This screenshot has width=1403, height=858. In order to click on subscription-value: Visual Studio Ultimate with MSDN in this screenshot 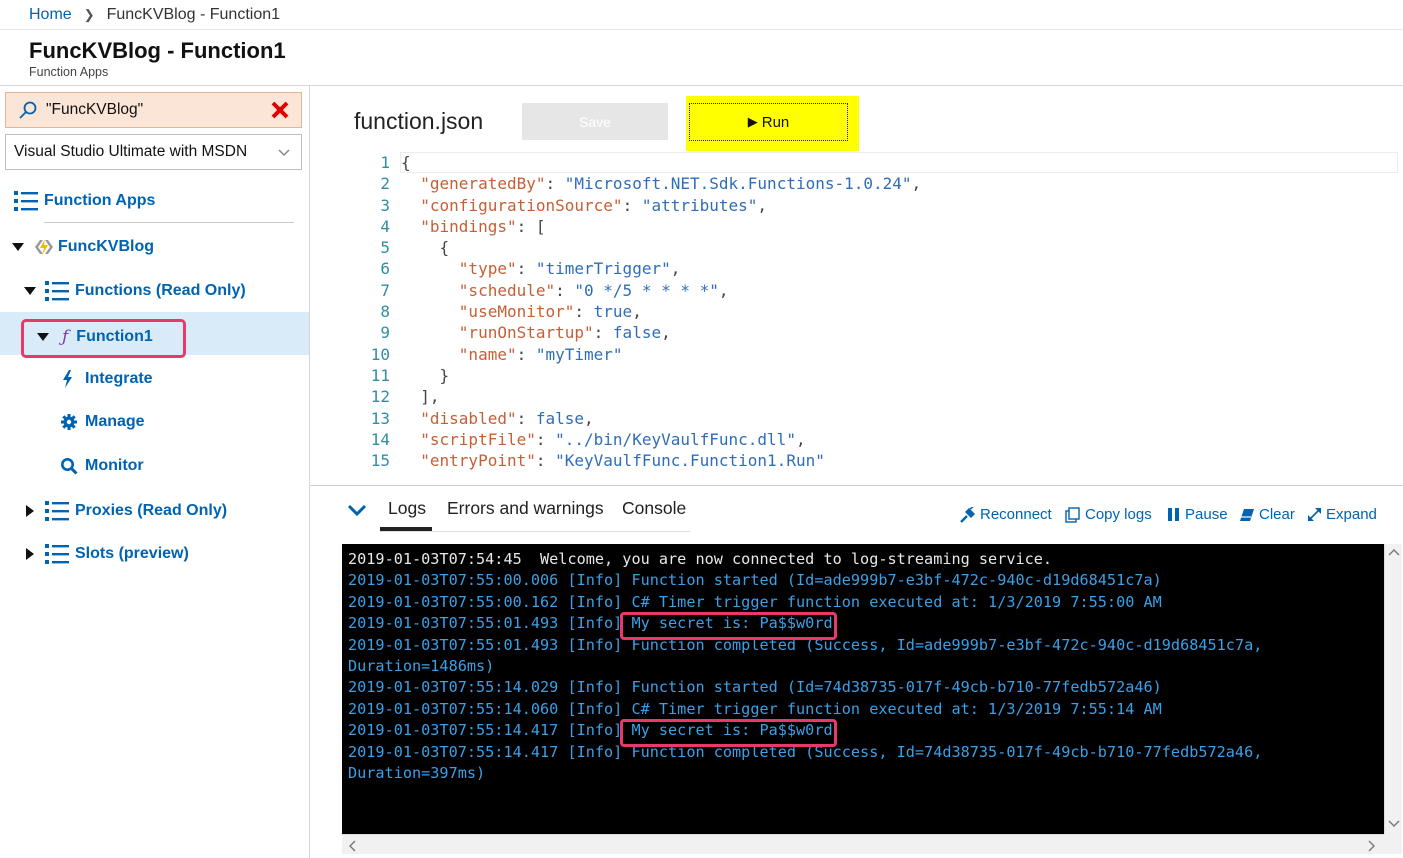, I will do `click(131, 151)`.